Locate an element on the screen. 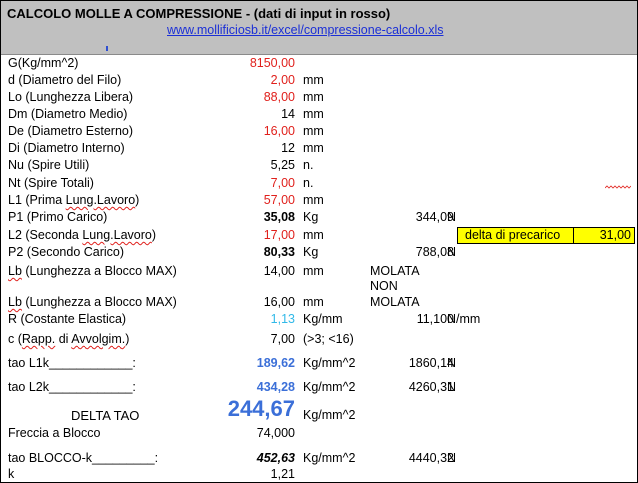 Image resolution: width=638 pixels, height=483 pixels. lb-max-label-prefix: Lb is located at coordinates (15, 271).